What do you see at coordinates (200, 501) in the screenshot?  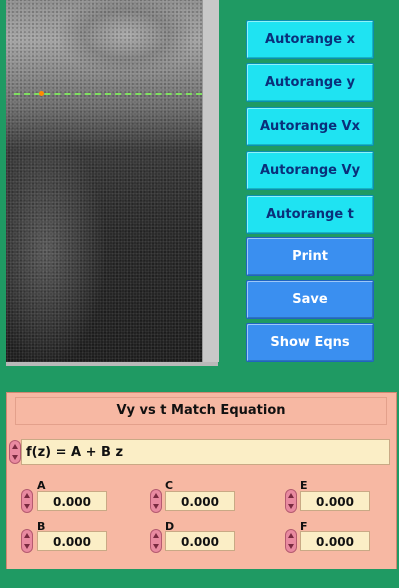 I see `param-c-field: 0.000` at bounding box center [200, 501].